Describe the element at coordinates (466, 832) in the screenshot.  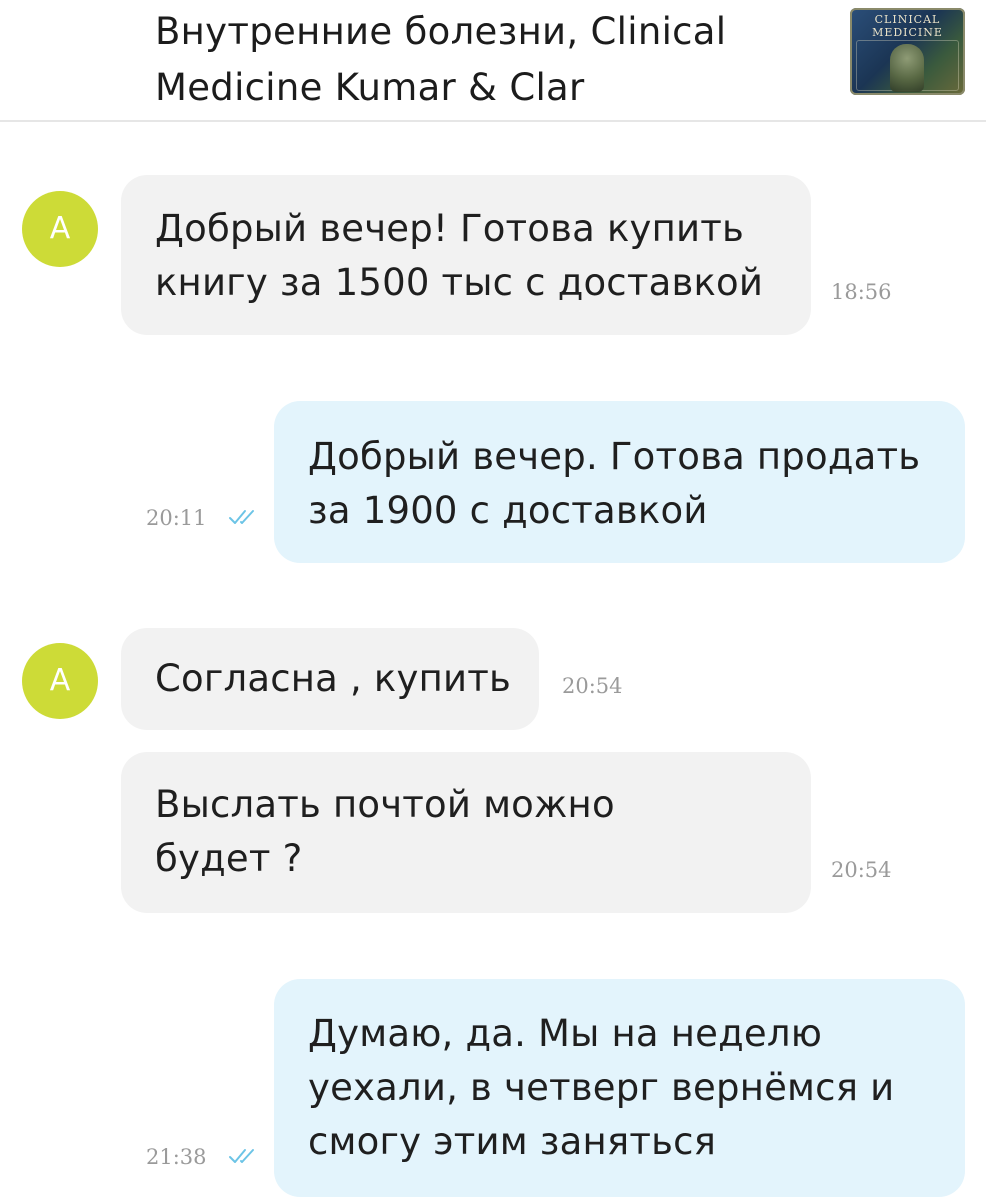
I see `incoming-message-bubble: Выслать почтой можно будет ?` at that location.